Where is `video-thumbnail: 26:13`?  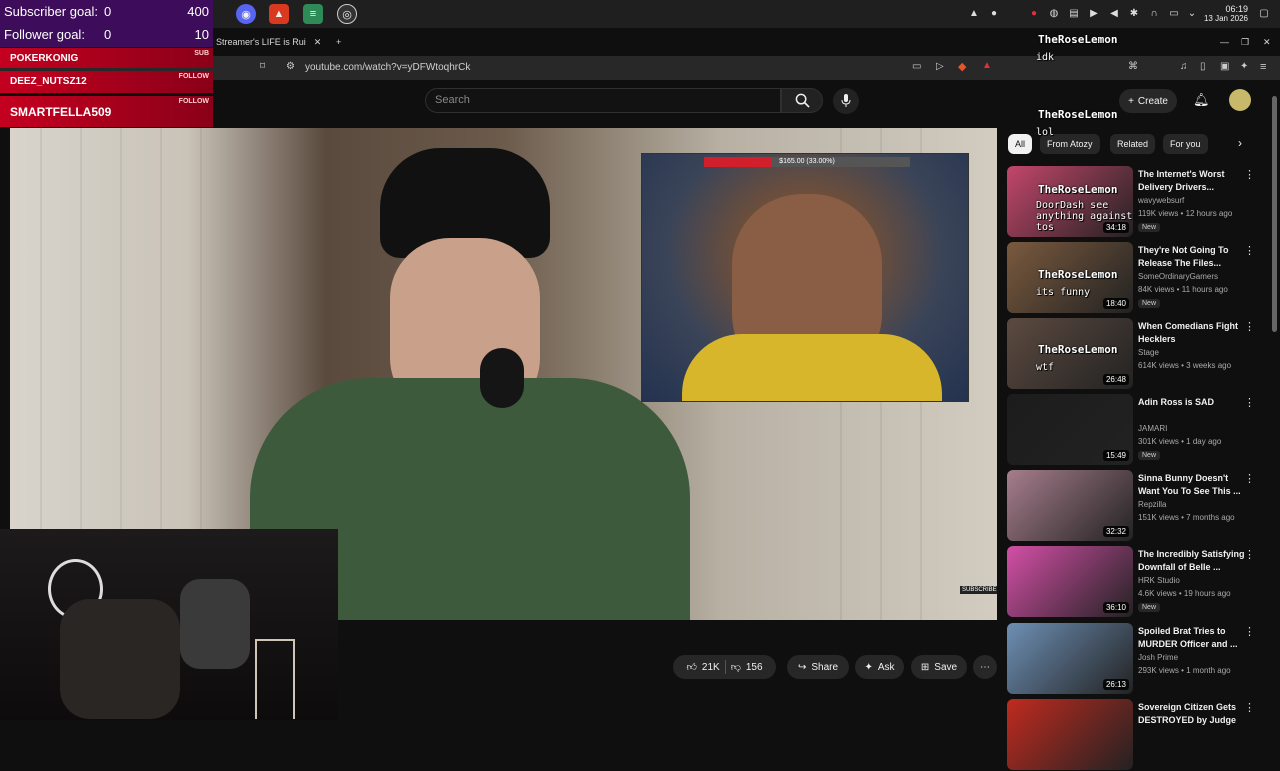 video-thumbnail: 26:13 is located at coordinates (1070, 658).